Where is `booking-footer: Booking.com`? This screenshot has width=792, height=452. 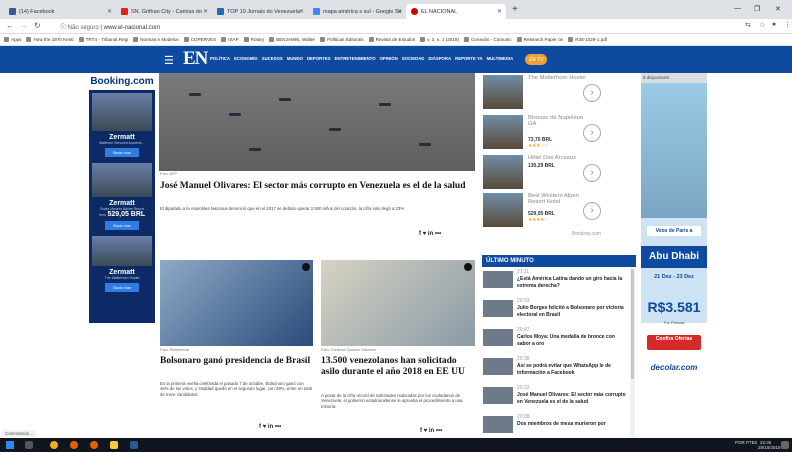
booking-footer: Booking.com is located at coordinates (586, 234).